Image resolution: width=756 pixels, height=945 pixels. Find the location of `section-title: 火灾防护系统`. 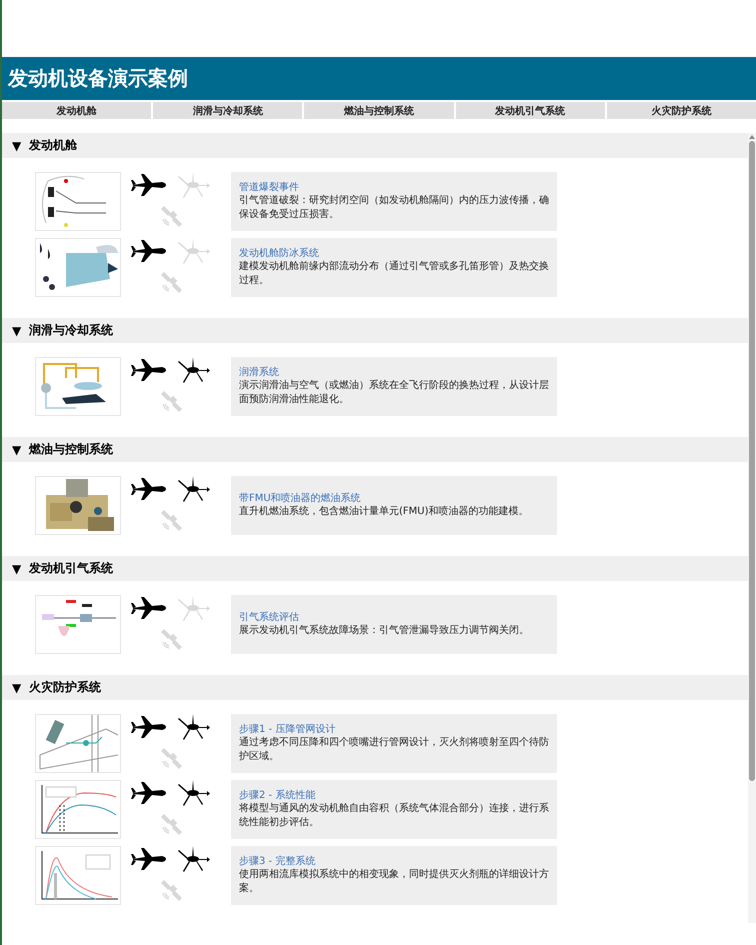

section-title: 火灾防护系统 is located at coordinates (65, 687).